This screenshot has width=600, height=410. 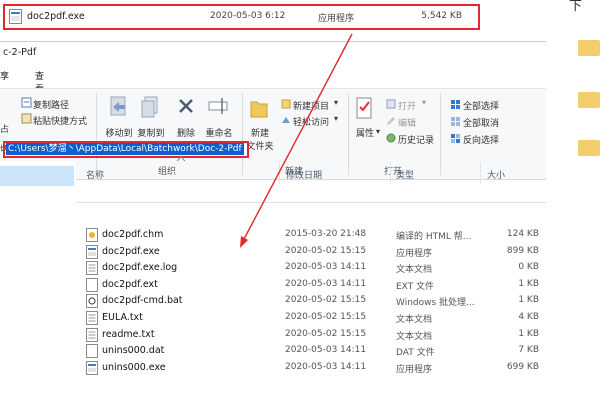 I want to click on nav-selected-item, so click(x=37, y=176).